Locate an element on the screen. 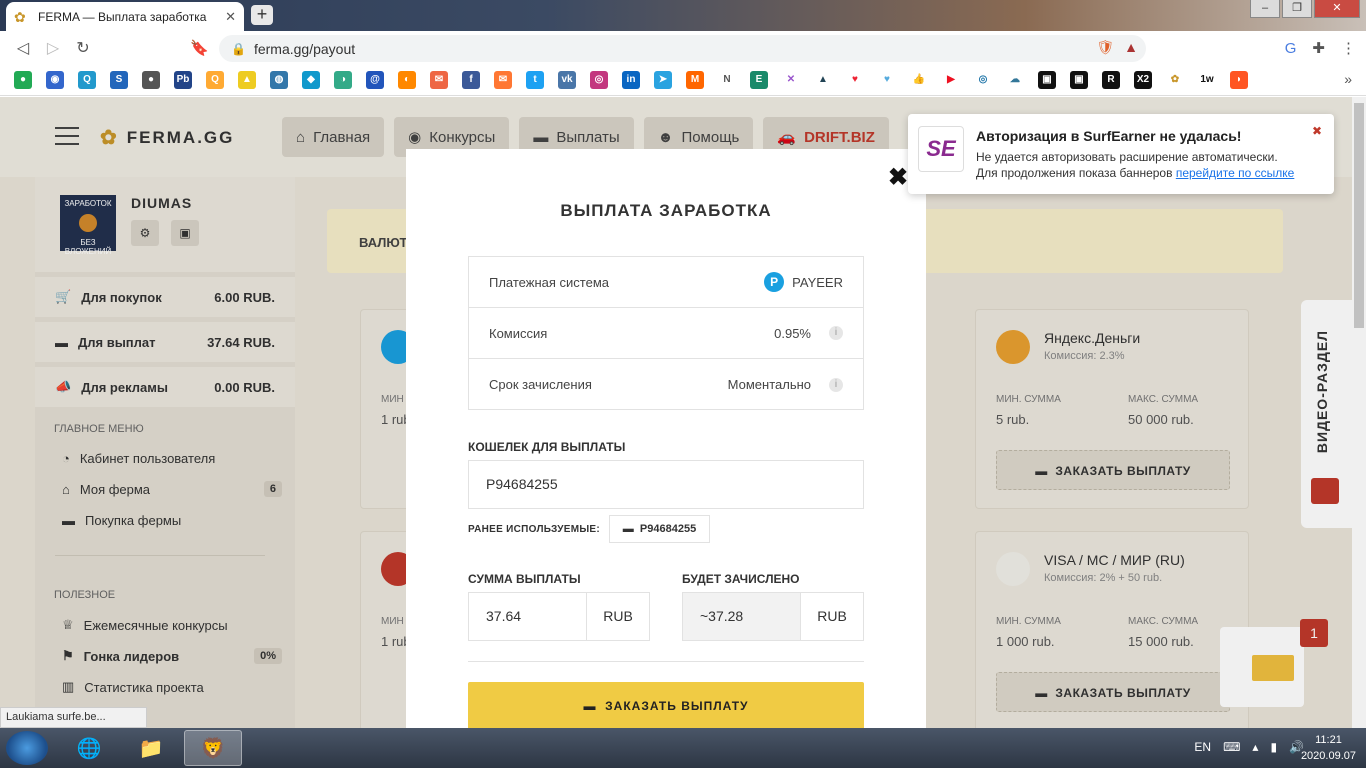 The height and width of the screenshot is (768, 1366). notification-link: перейдите по ссылке is located at coordinates (1235, 173).